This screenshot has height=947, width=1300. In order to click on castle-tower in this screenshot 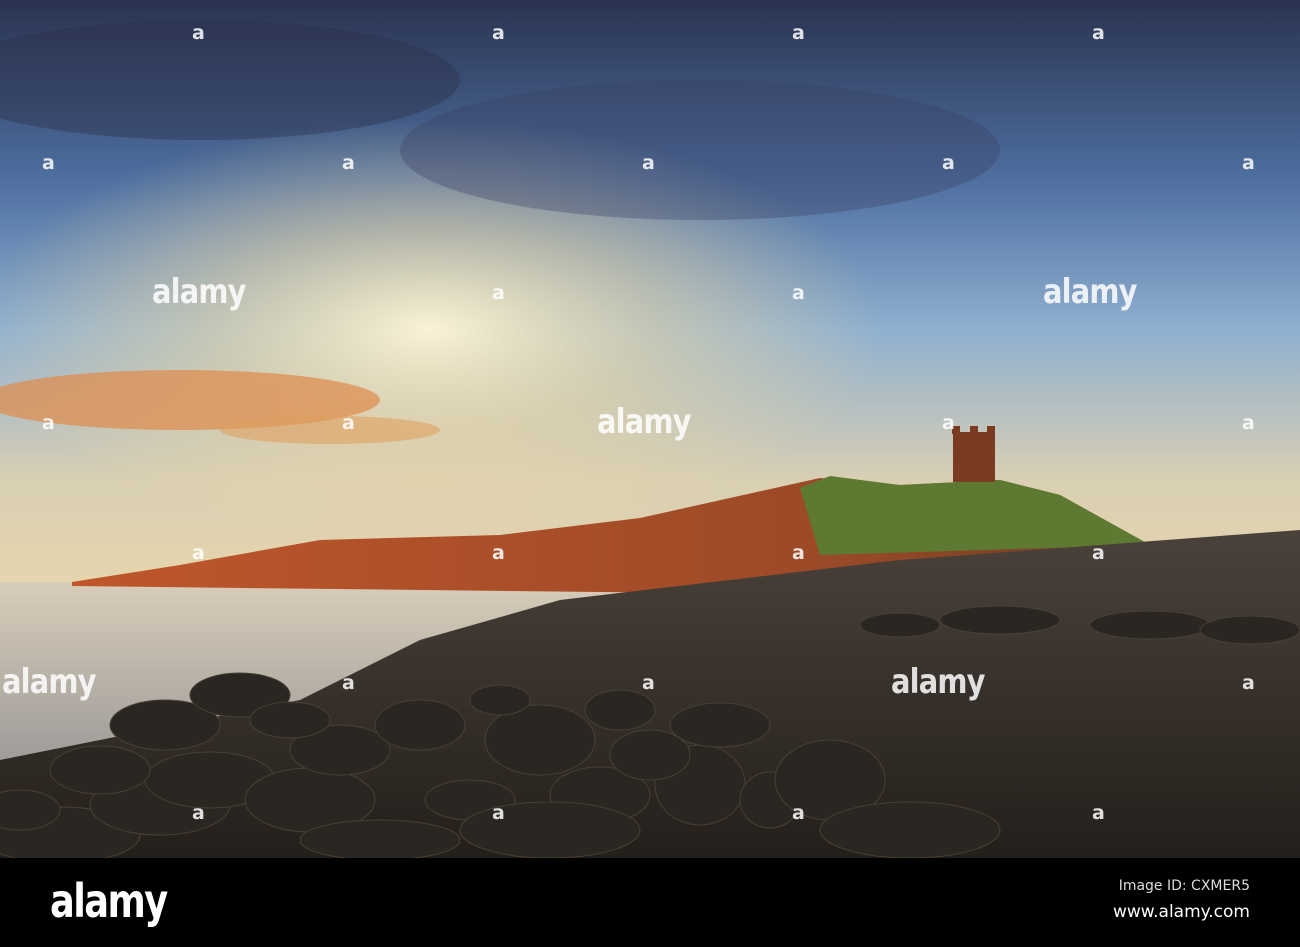, I will do `click(973, 454)`.